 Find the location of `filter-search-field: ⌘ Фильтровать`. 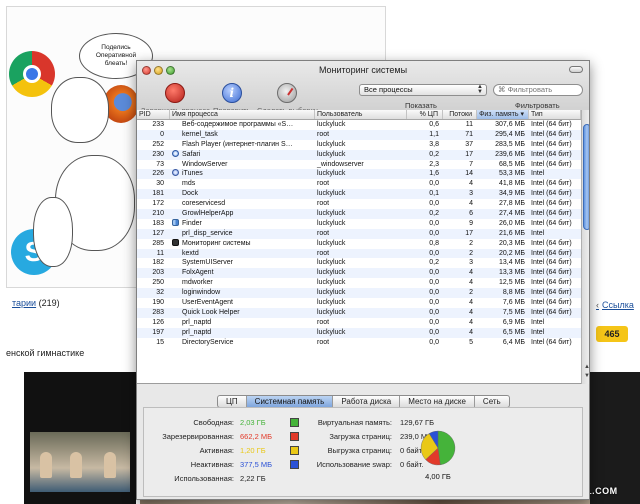

filter-search-field: ⌘ Фильтровать is located at coordinates (538, 90).